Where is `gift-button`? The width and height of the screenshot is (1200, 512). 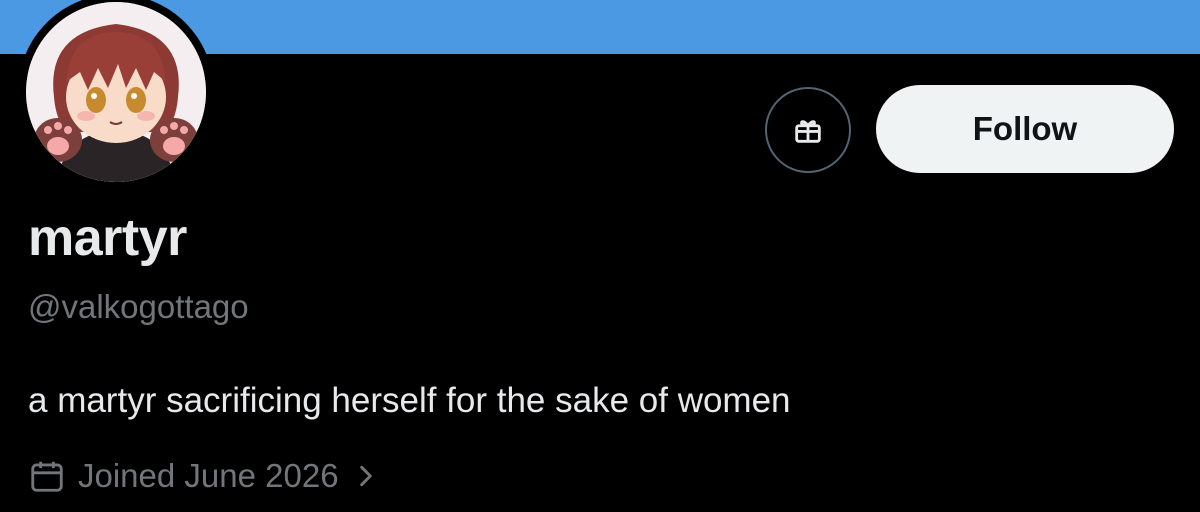 gift-button is located at coordinates (808, 130).